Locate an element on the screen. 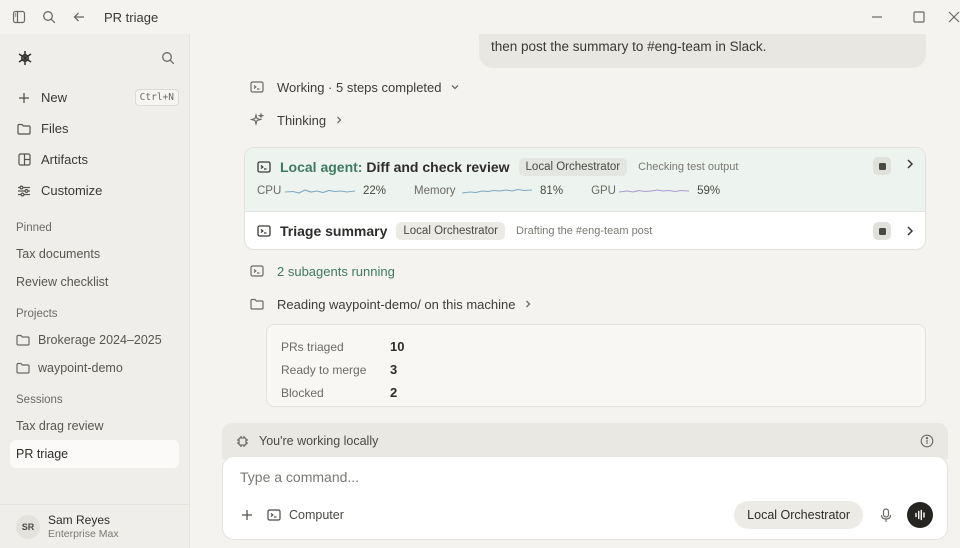 This screenshot has width=960, height=548. pinned-item-tax-documents: Tax documents is located at coordinates (94, 254).